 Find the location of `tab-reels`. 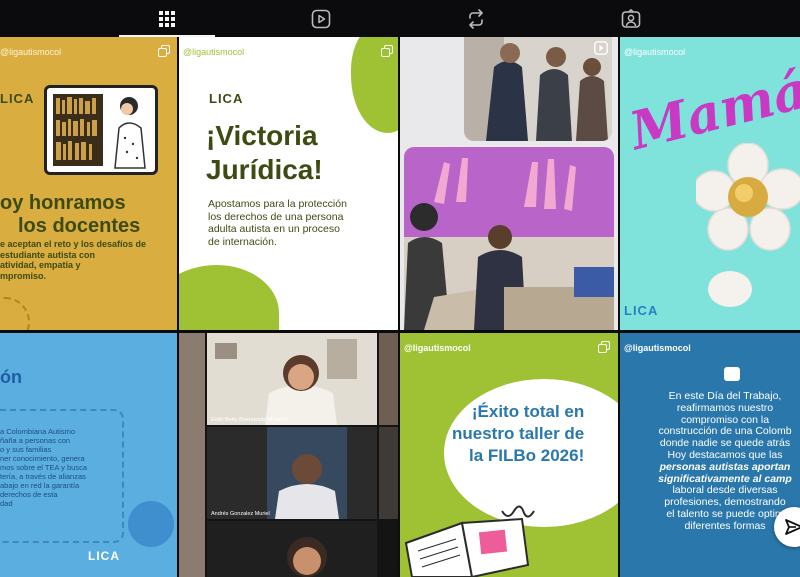

tab-reels is located at coordinates (321, 18).